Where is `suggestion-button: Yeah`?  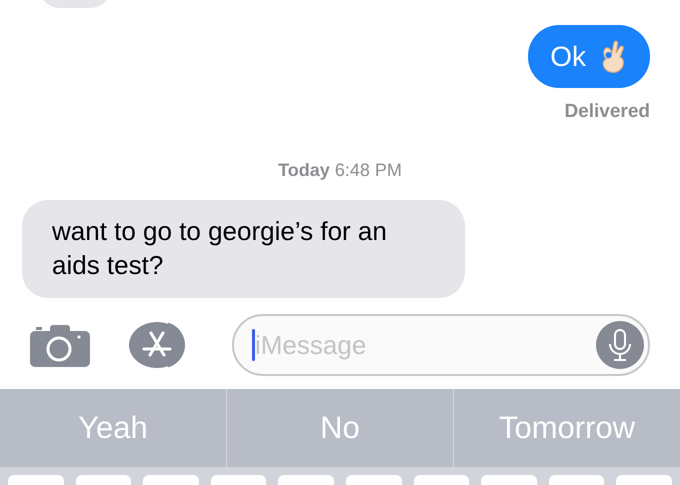
suggestion-button: Yeah is located at coordinates (113, 428).